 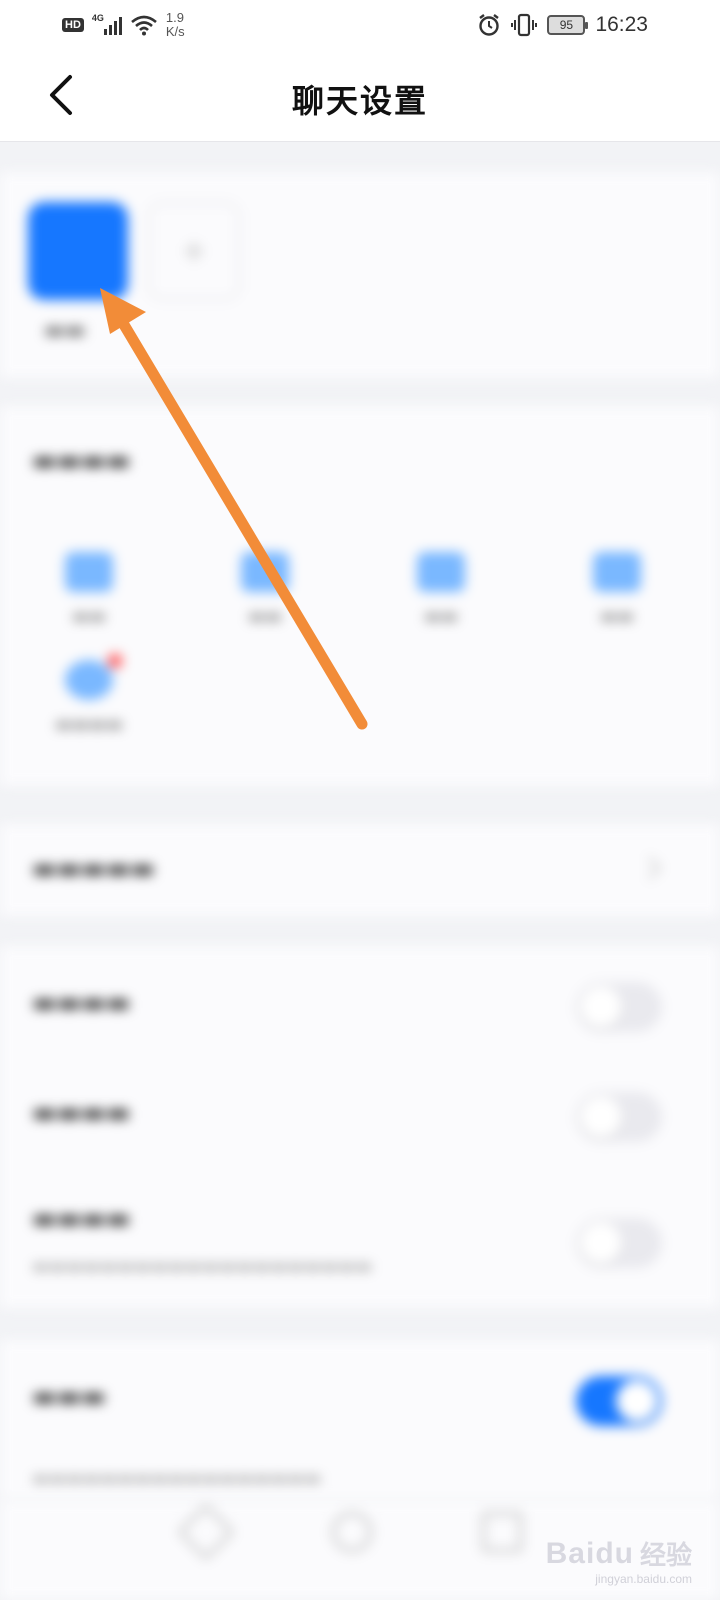 I want to click on grid-item-1: ▬▬, so click(x=89, y=589).